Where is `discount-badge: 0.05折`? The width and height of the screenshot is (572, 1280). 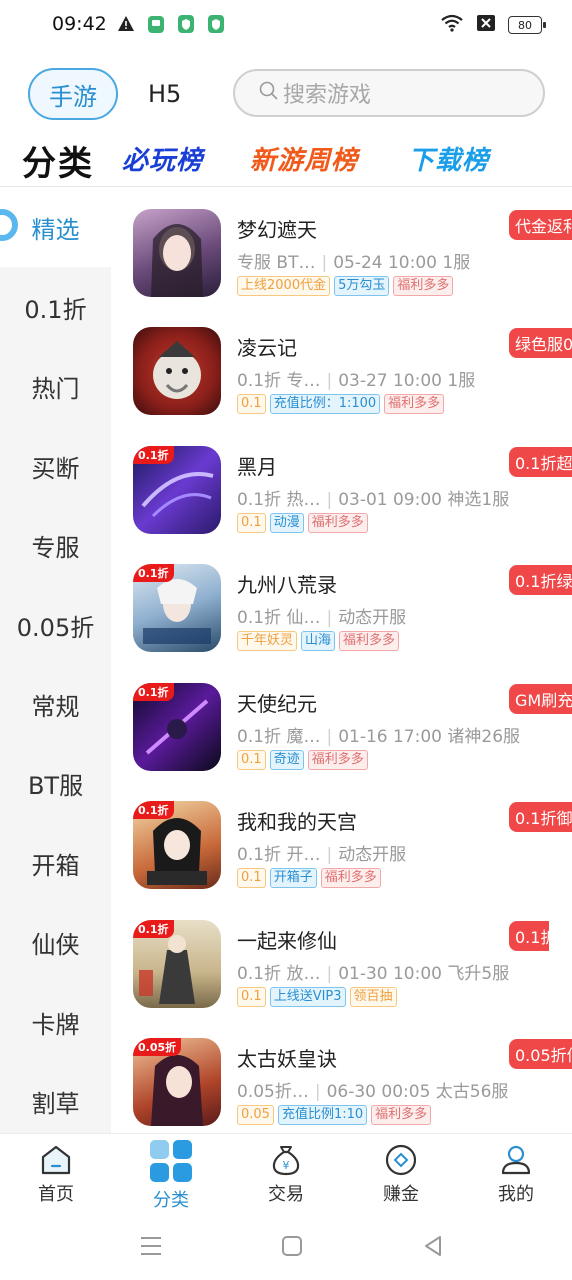 discount-badge: 0.05折 is located at coordinates (157, 1047).